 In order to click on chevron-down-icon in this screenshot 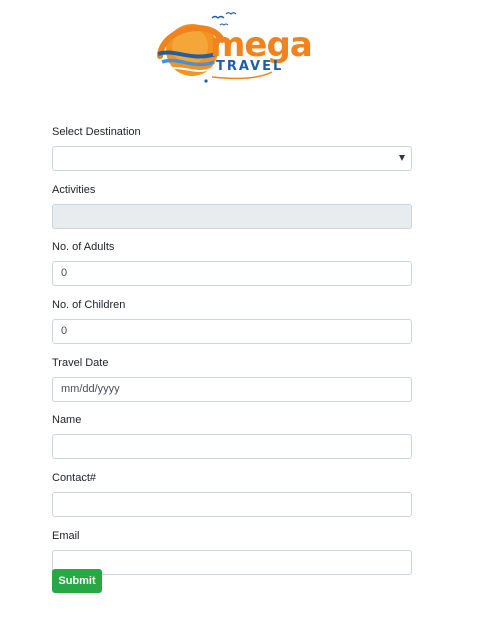, I will do `click(402, 158)`.